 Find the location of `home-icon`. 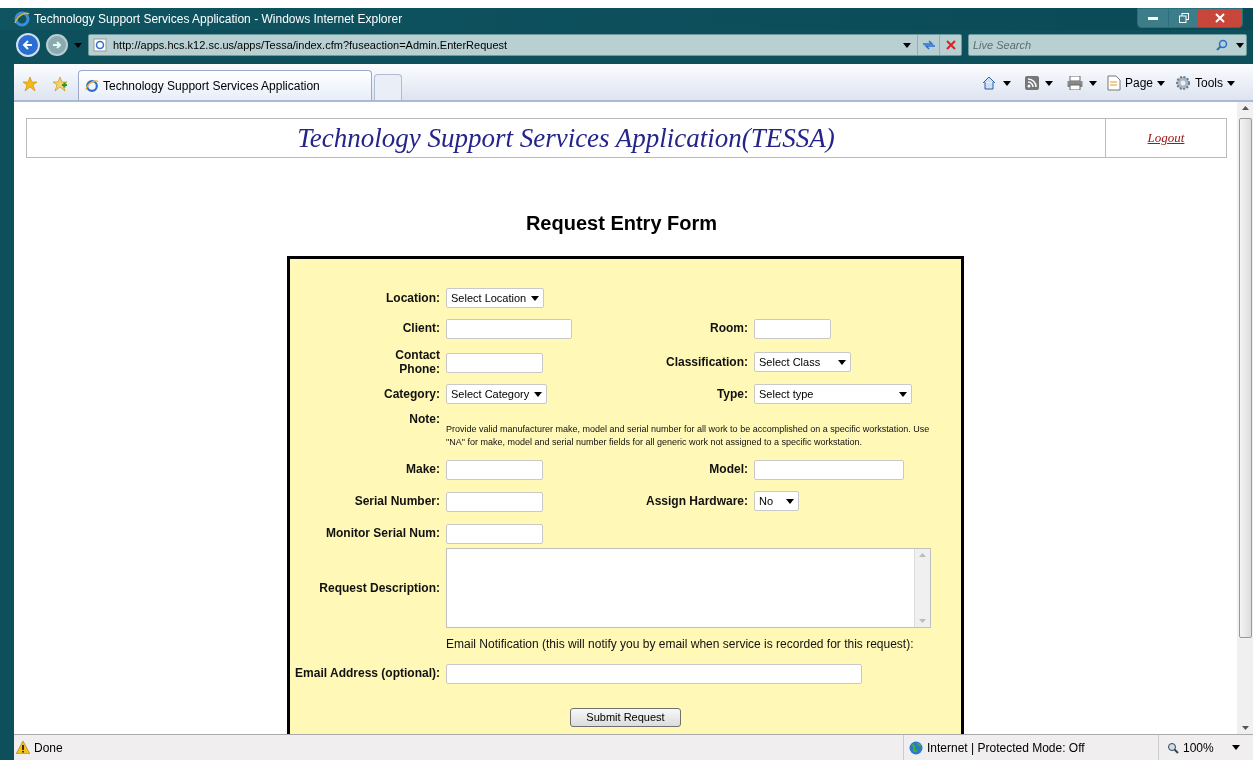

home-icon is located at coordinates (988, 83).